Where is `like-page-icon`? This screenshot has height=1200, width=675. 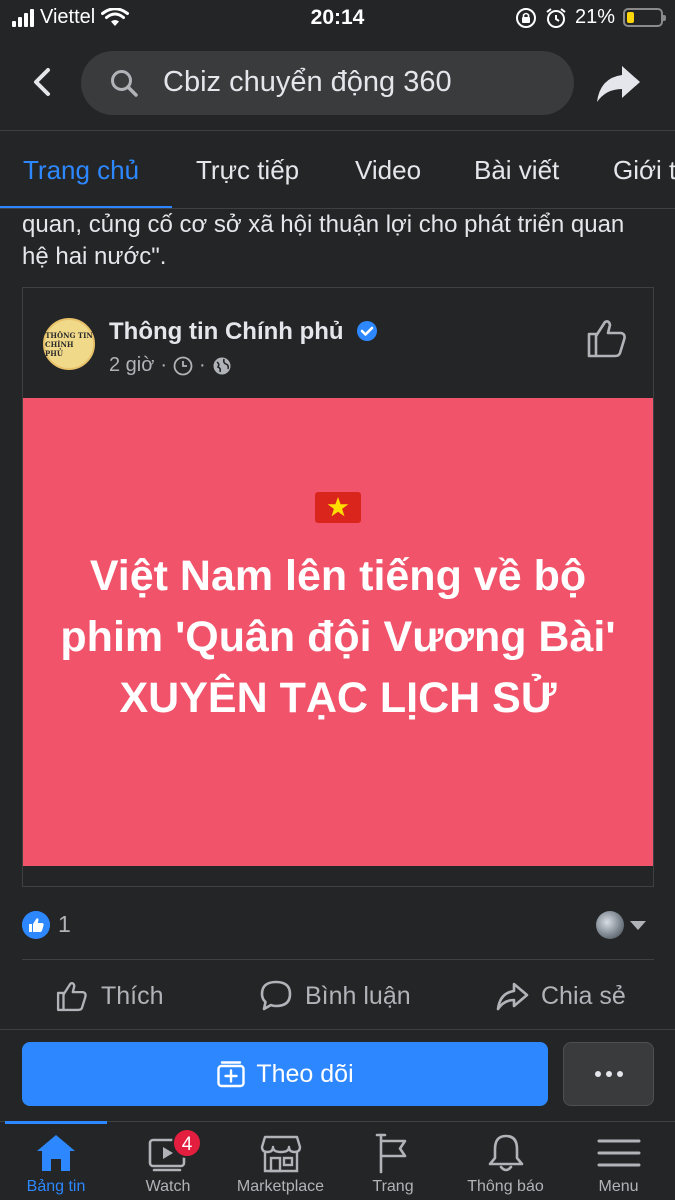 like-page-icon is located at coordinates (607, 338).